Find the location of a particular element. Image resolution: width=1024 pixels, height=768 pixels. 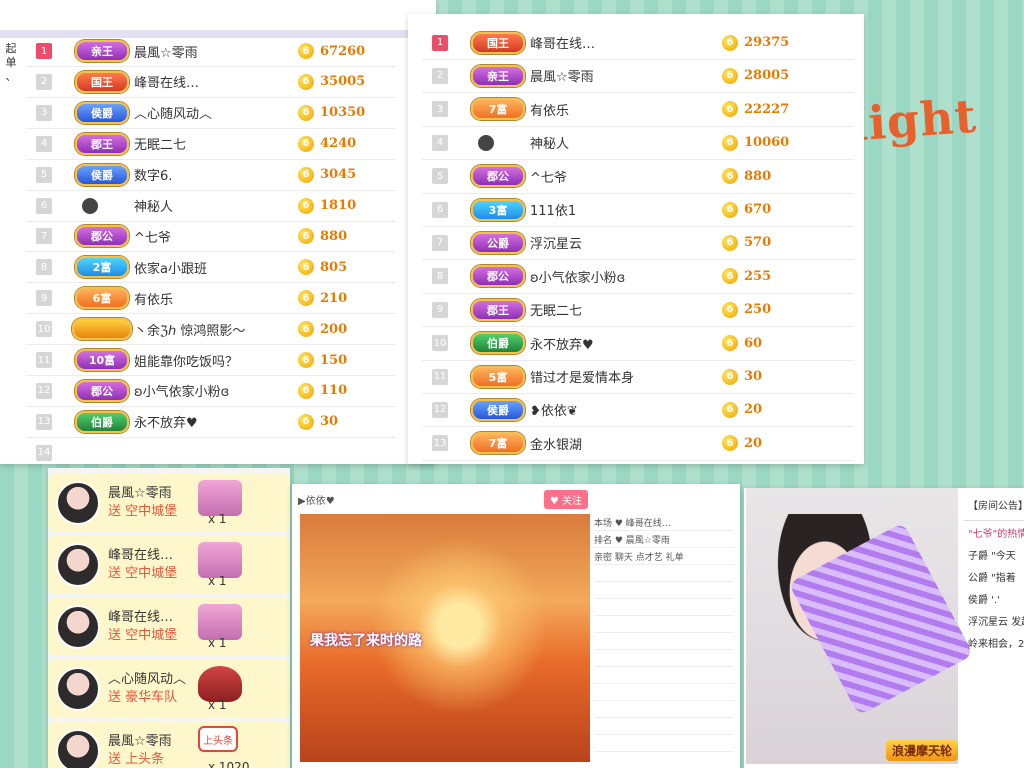

rank-number: 11 is located at coordinates (44, 360).